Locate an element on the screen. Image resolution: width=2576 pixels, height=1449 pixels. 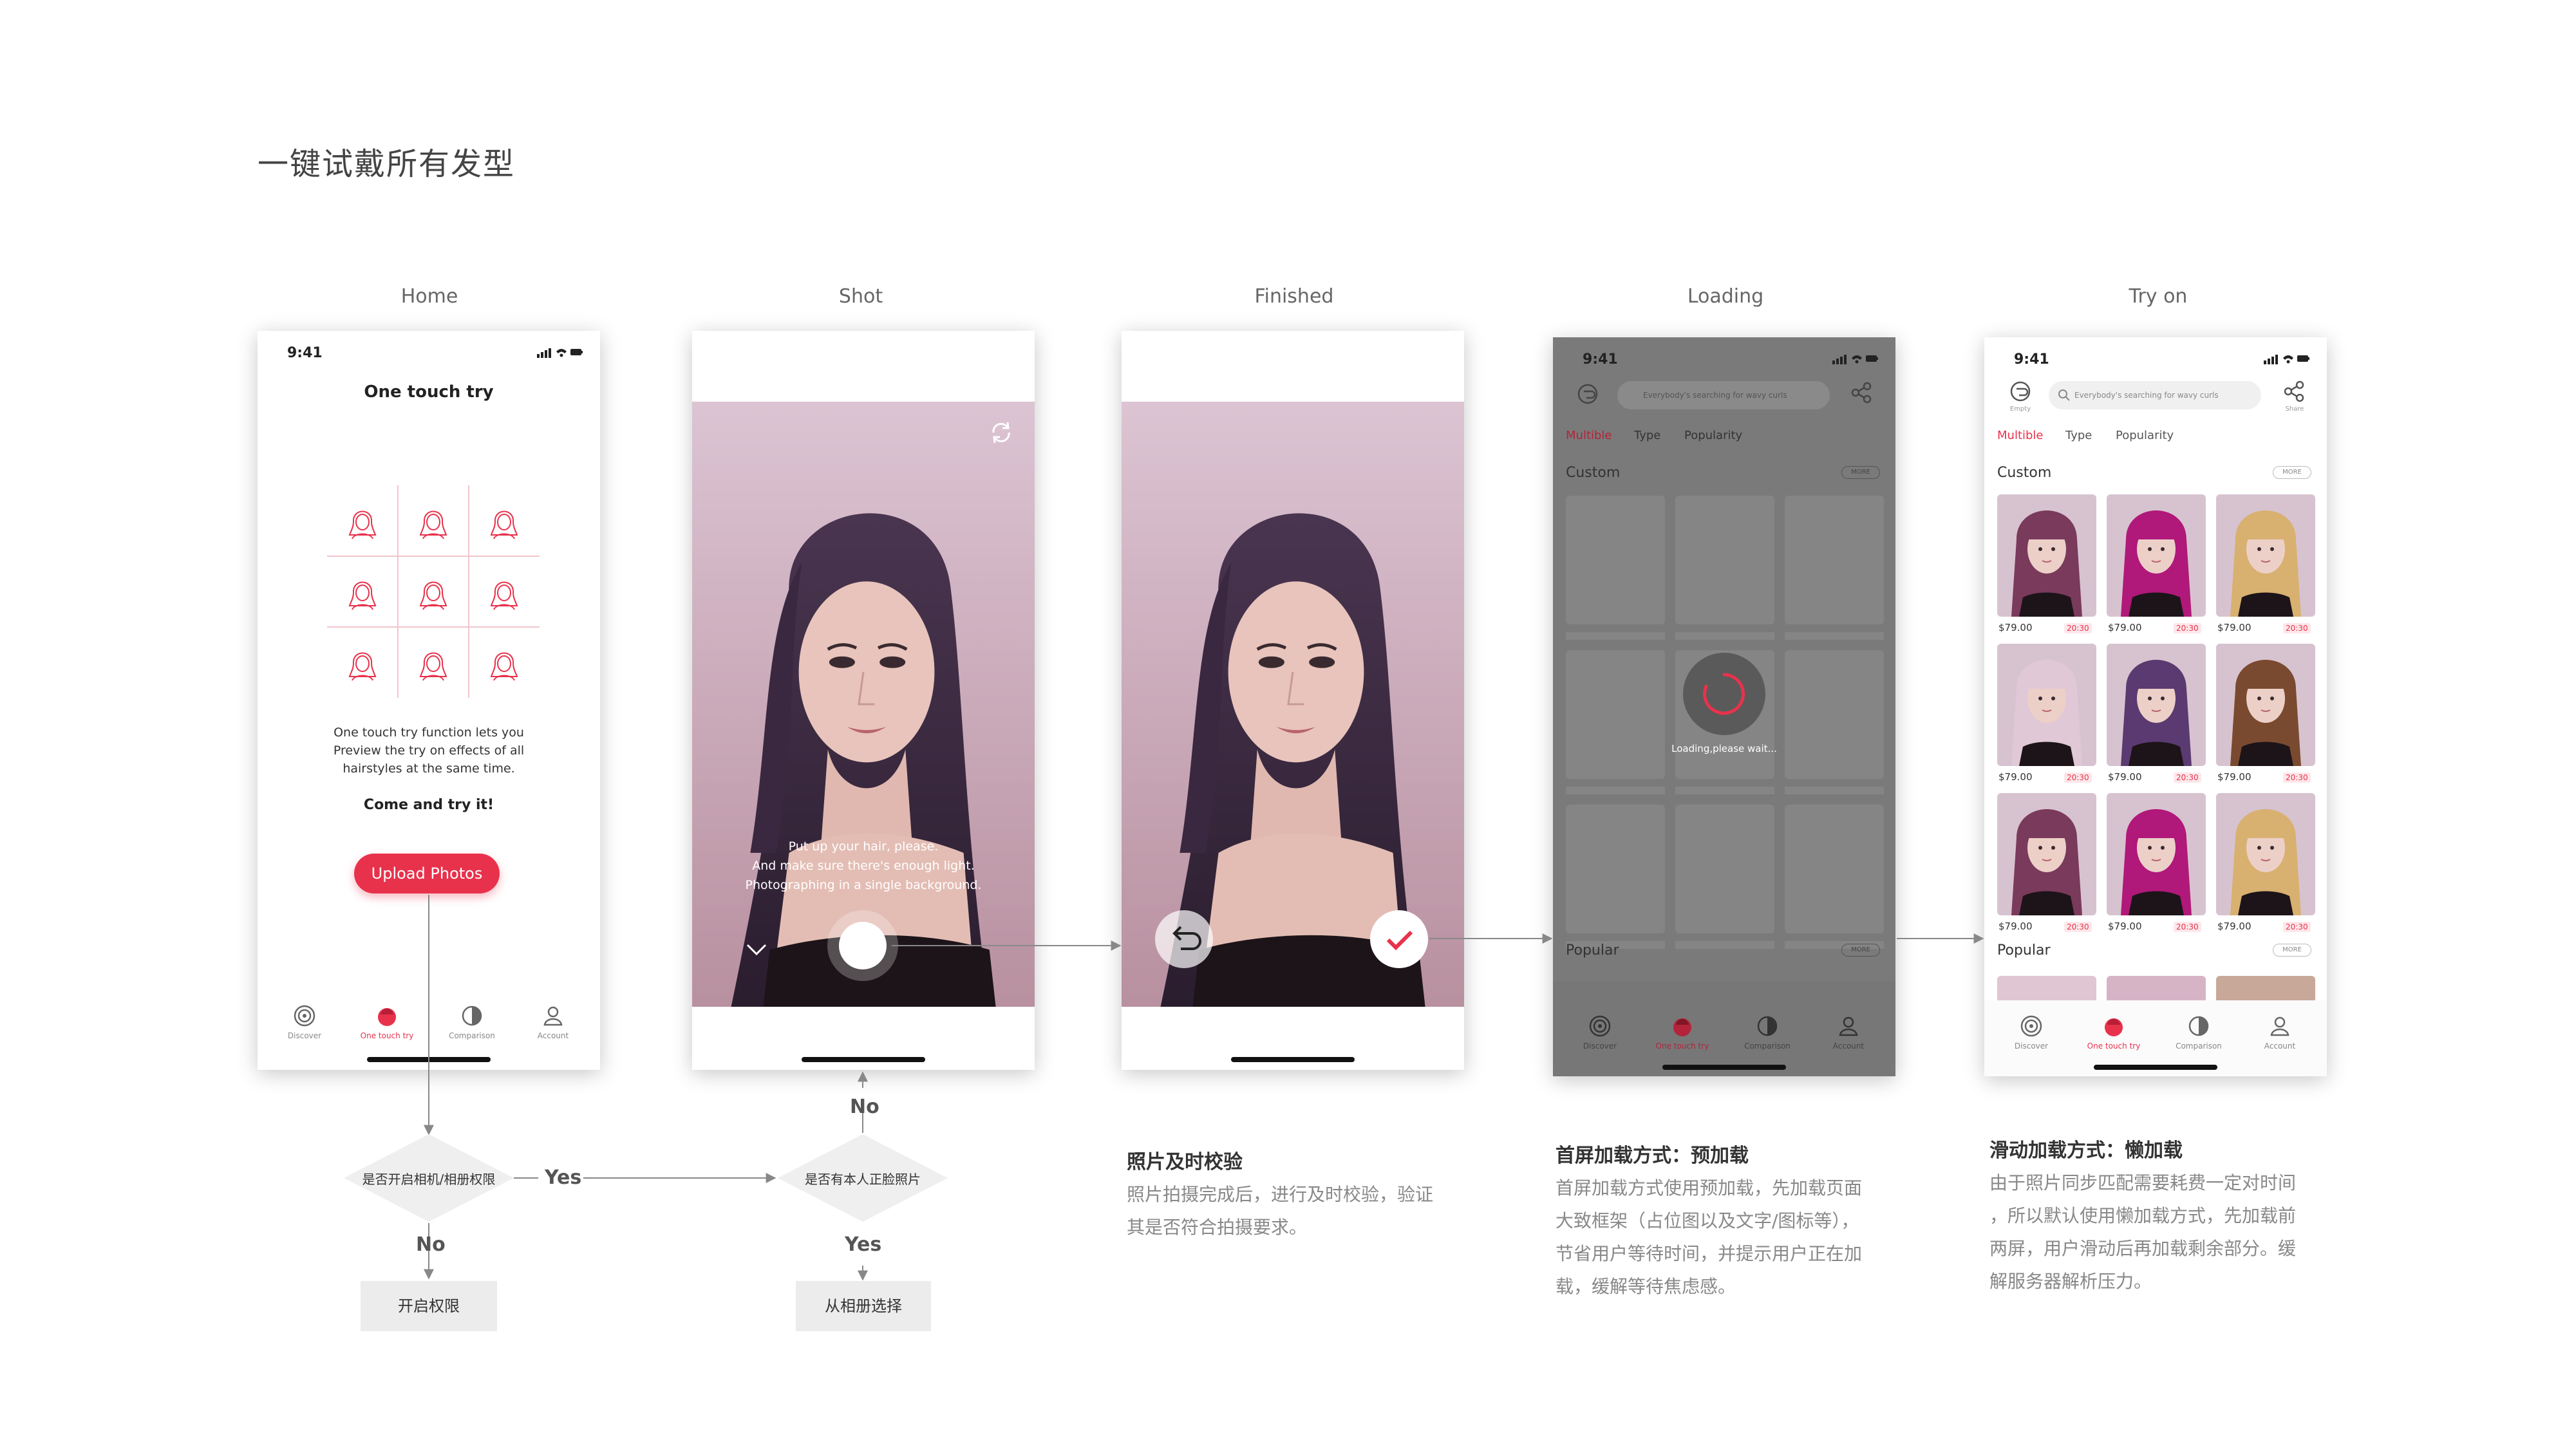
note-title: 照片及时校验 is located at coordinates (1185, 1162).